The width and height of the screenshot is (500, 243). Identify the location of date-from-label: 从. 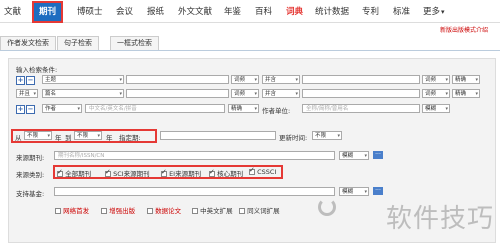
(18, 138).